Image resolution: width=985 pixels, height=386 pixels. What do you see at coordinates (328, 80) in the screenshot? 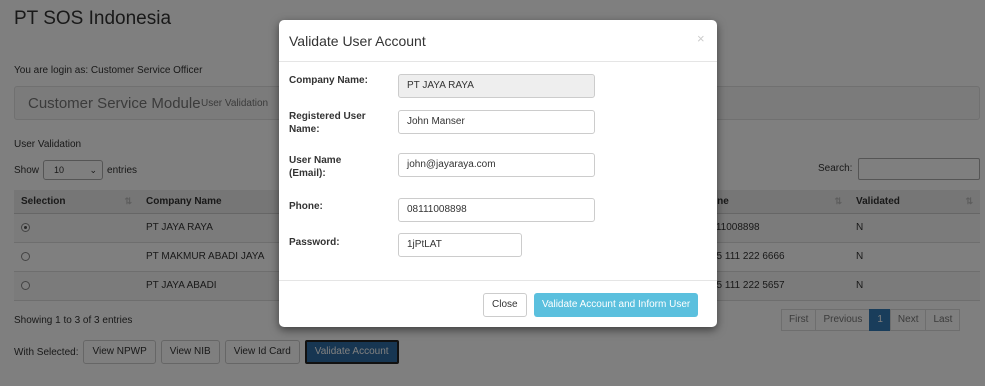
I see `company-name-label: Company Name:` at bounding box center [328, 80].